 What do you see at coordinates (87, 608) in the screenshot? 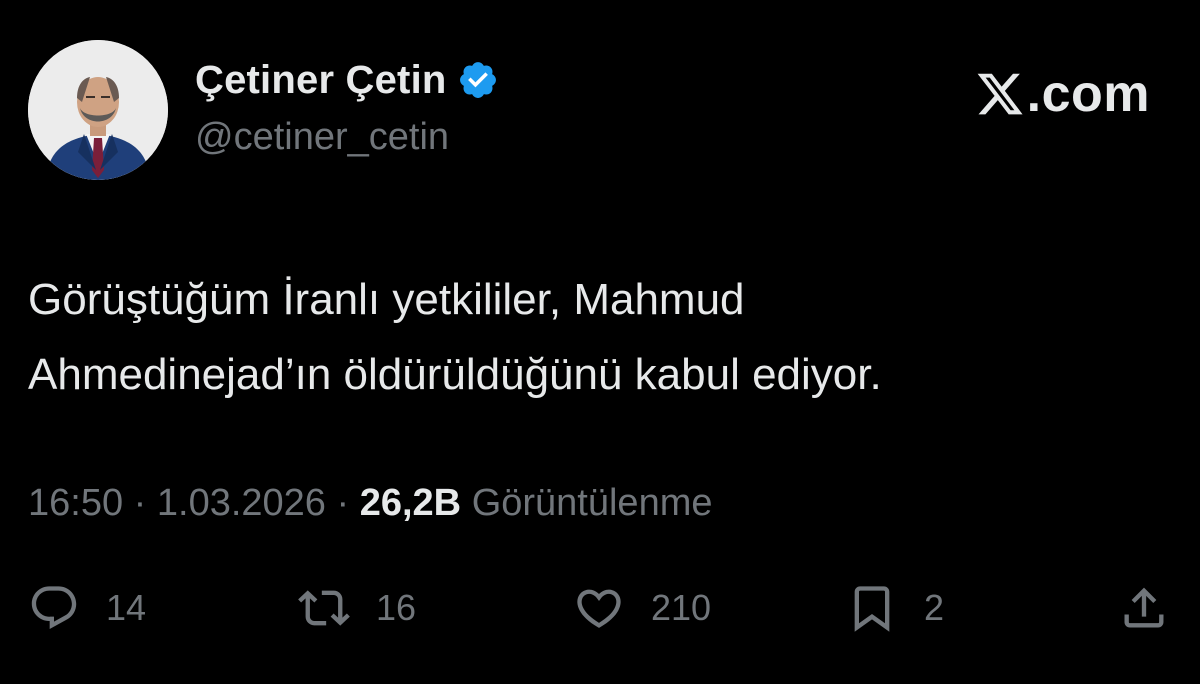
I see `reply-button: 14` at bounding box center [87, 608].